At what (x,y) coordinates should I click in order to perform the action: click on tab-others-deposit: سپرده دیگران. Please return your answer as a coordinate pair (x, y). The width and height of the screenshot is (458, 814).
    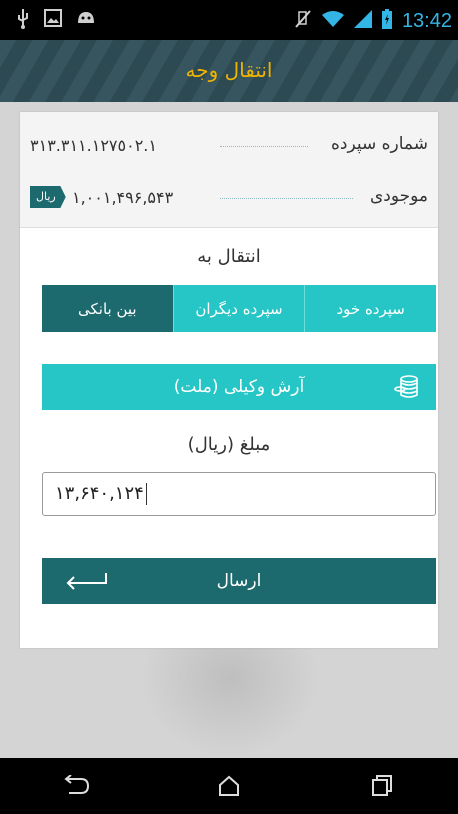
    Looking at the image, I should click on (238, 308).